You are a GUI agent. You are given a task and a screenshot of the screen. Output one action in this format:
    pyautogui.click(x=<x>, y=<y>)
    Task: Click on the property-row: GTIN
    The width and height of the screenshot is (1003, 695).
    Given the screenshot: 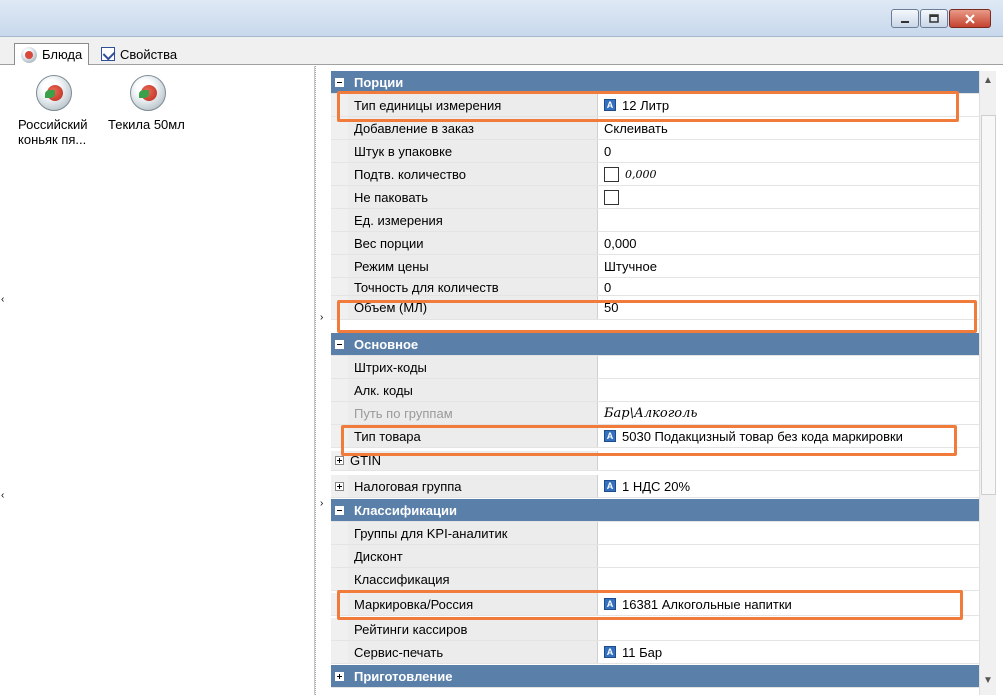 What is the action you would take?
    pyautogui.click(x=655, y=461)
    